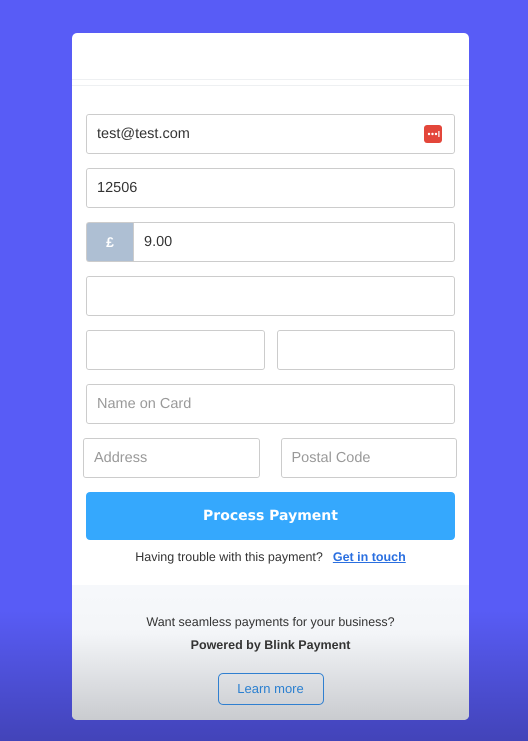 This screenshot has height=741, width=528. Describe the element at coordinates (369, 557) in the screenshot. I see `get-in-touch-link: Get in touch` at that location.